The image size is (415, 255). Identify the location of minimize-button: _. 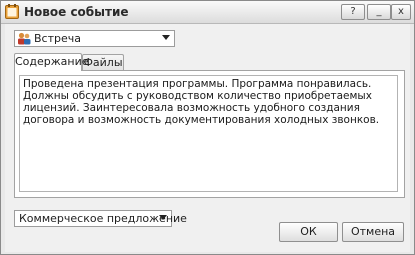
(379, 12).